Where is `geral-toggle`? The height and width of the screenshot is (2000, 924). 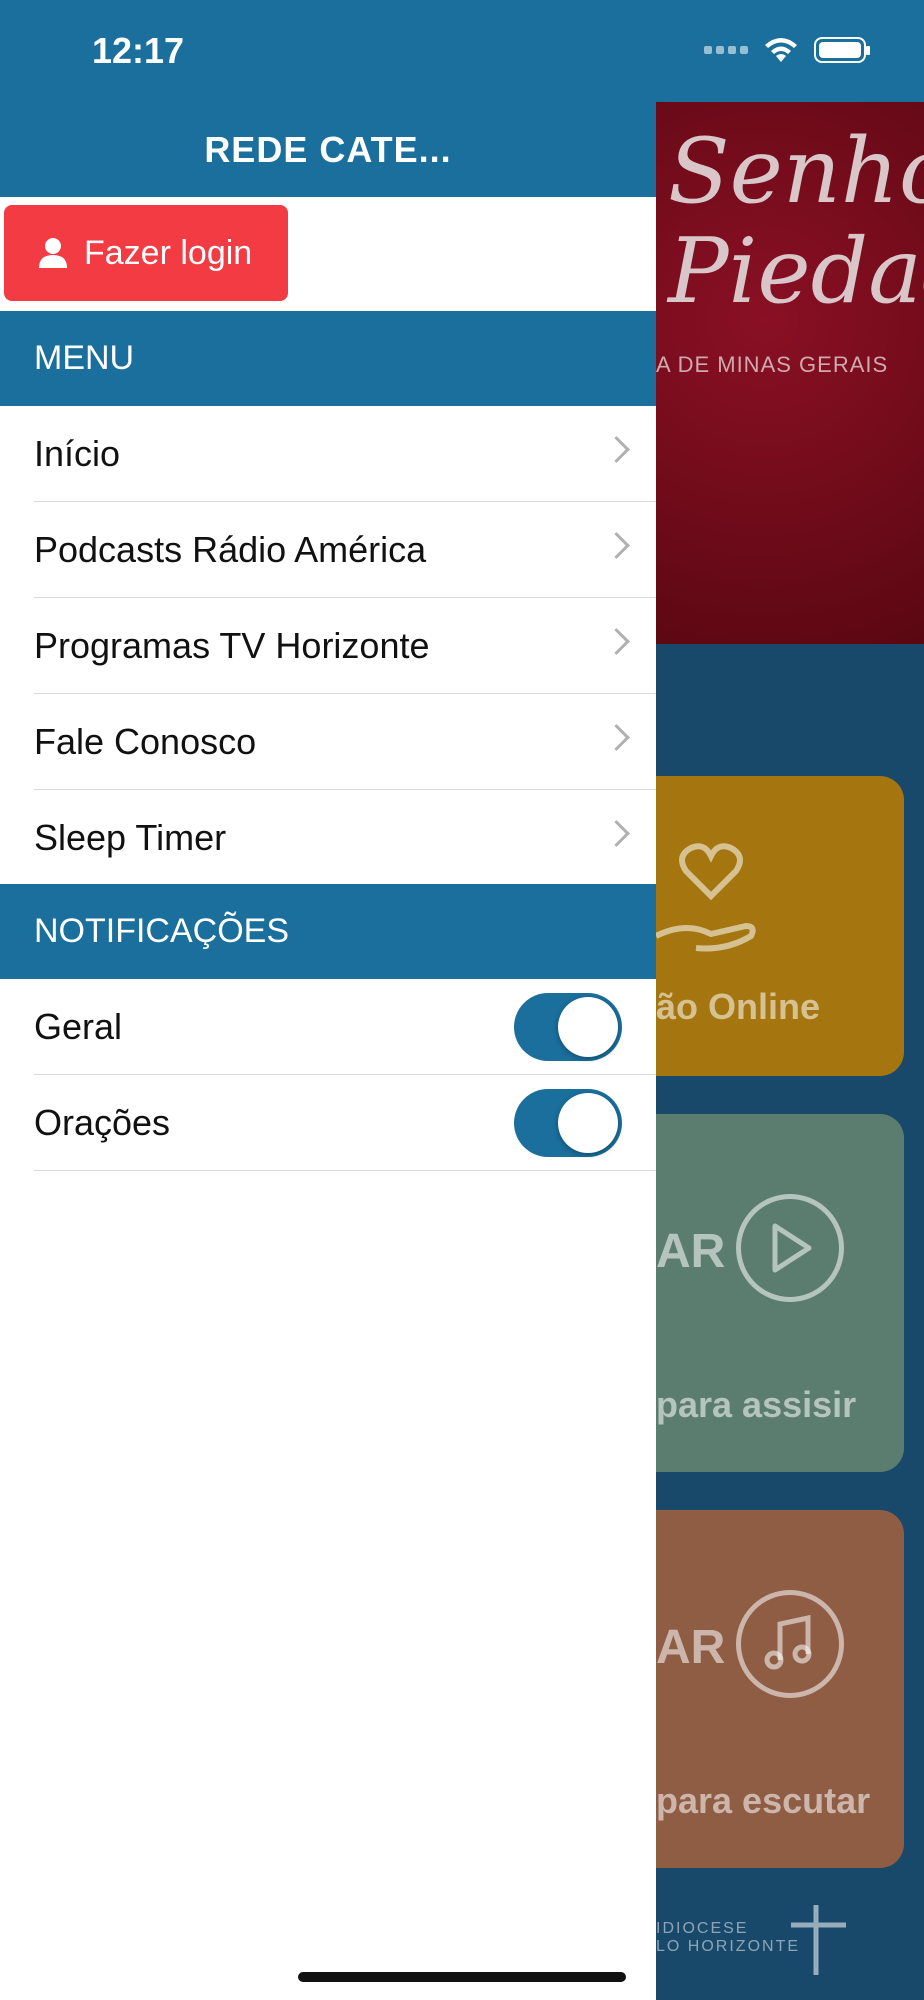
geral-toggle is located at coordinates (568, 1027).